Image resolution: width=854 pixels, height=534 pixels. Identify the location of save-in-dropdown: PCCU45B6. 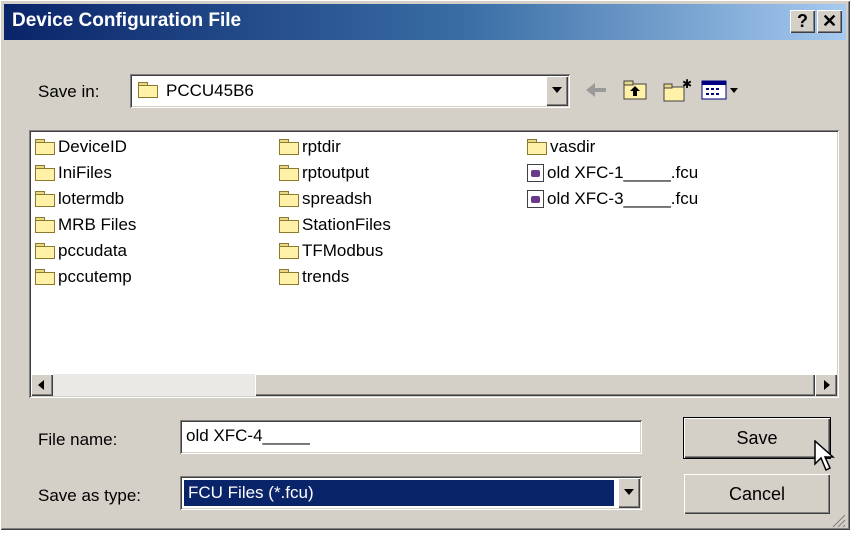
(350, 91).